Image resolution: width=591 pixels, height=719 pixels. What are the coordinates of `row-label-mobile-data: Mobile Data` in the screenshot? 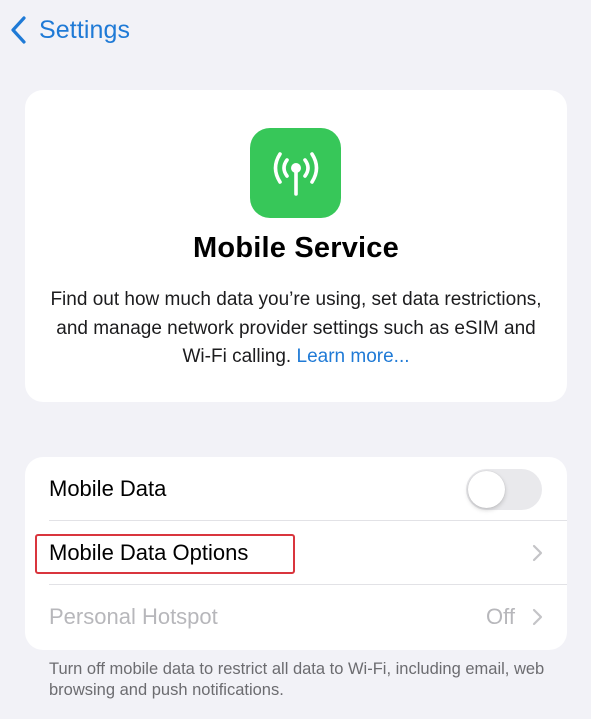 It's located at (108, 488).